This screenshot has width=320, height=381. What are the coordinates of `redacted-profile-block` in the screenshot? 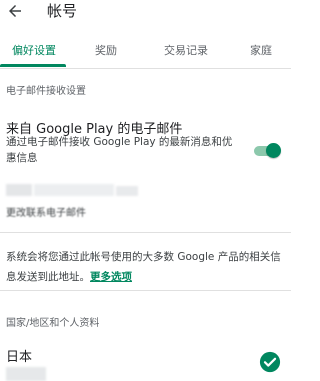 It's located at (26, 374).